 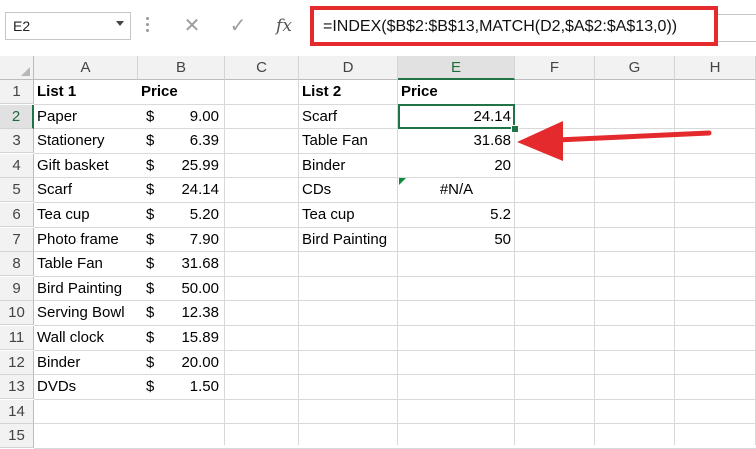 I want to click on column-header-g: G, so click(x=635, y=68).